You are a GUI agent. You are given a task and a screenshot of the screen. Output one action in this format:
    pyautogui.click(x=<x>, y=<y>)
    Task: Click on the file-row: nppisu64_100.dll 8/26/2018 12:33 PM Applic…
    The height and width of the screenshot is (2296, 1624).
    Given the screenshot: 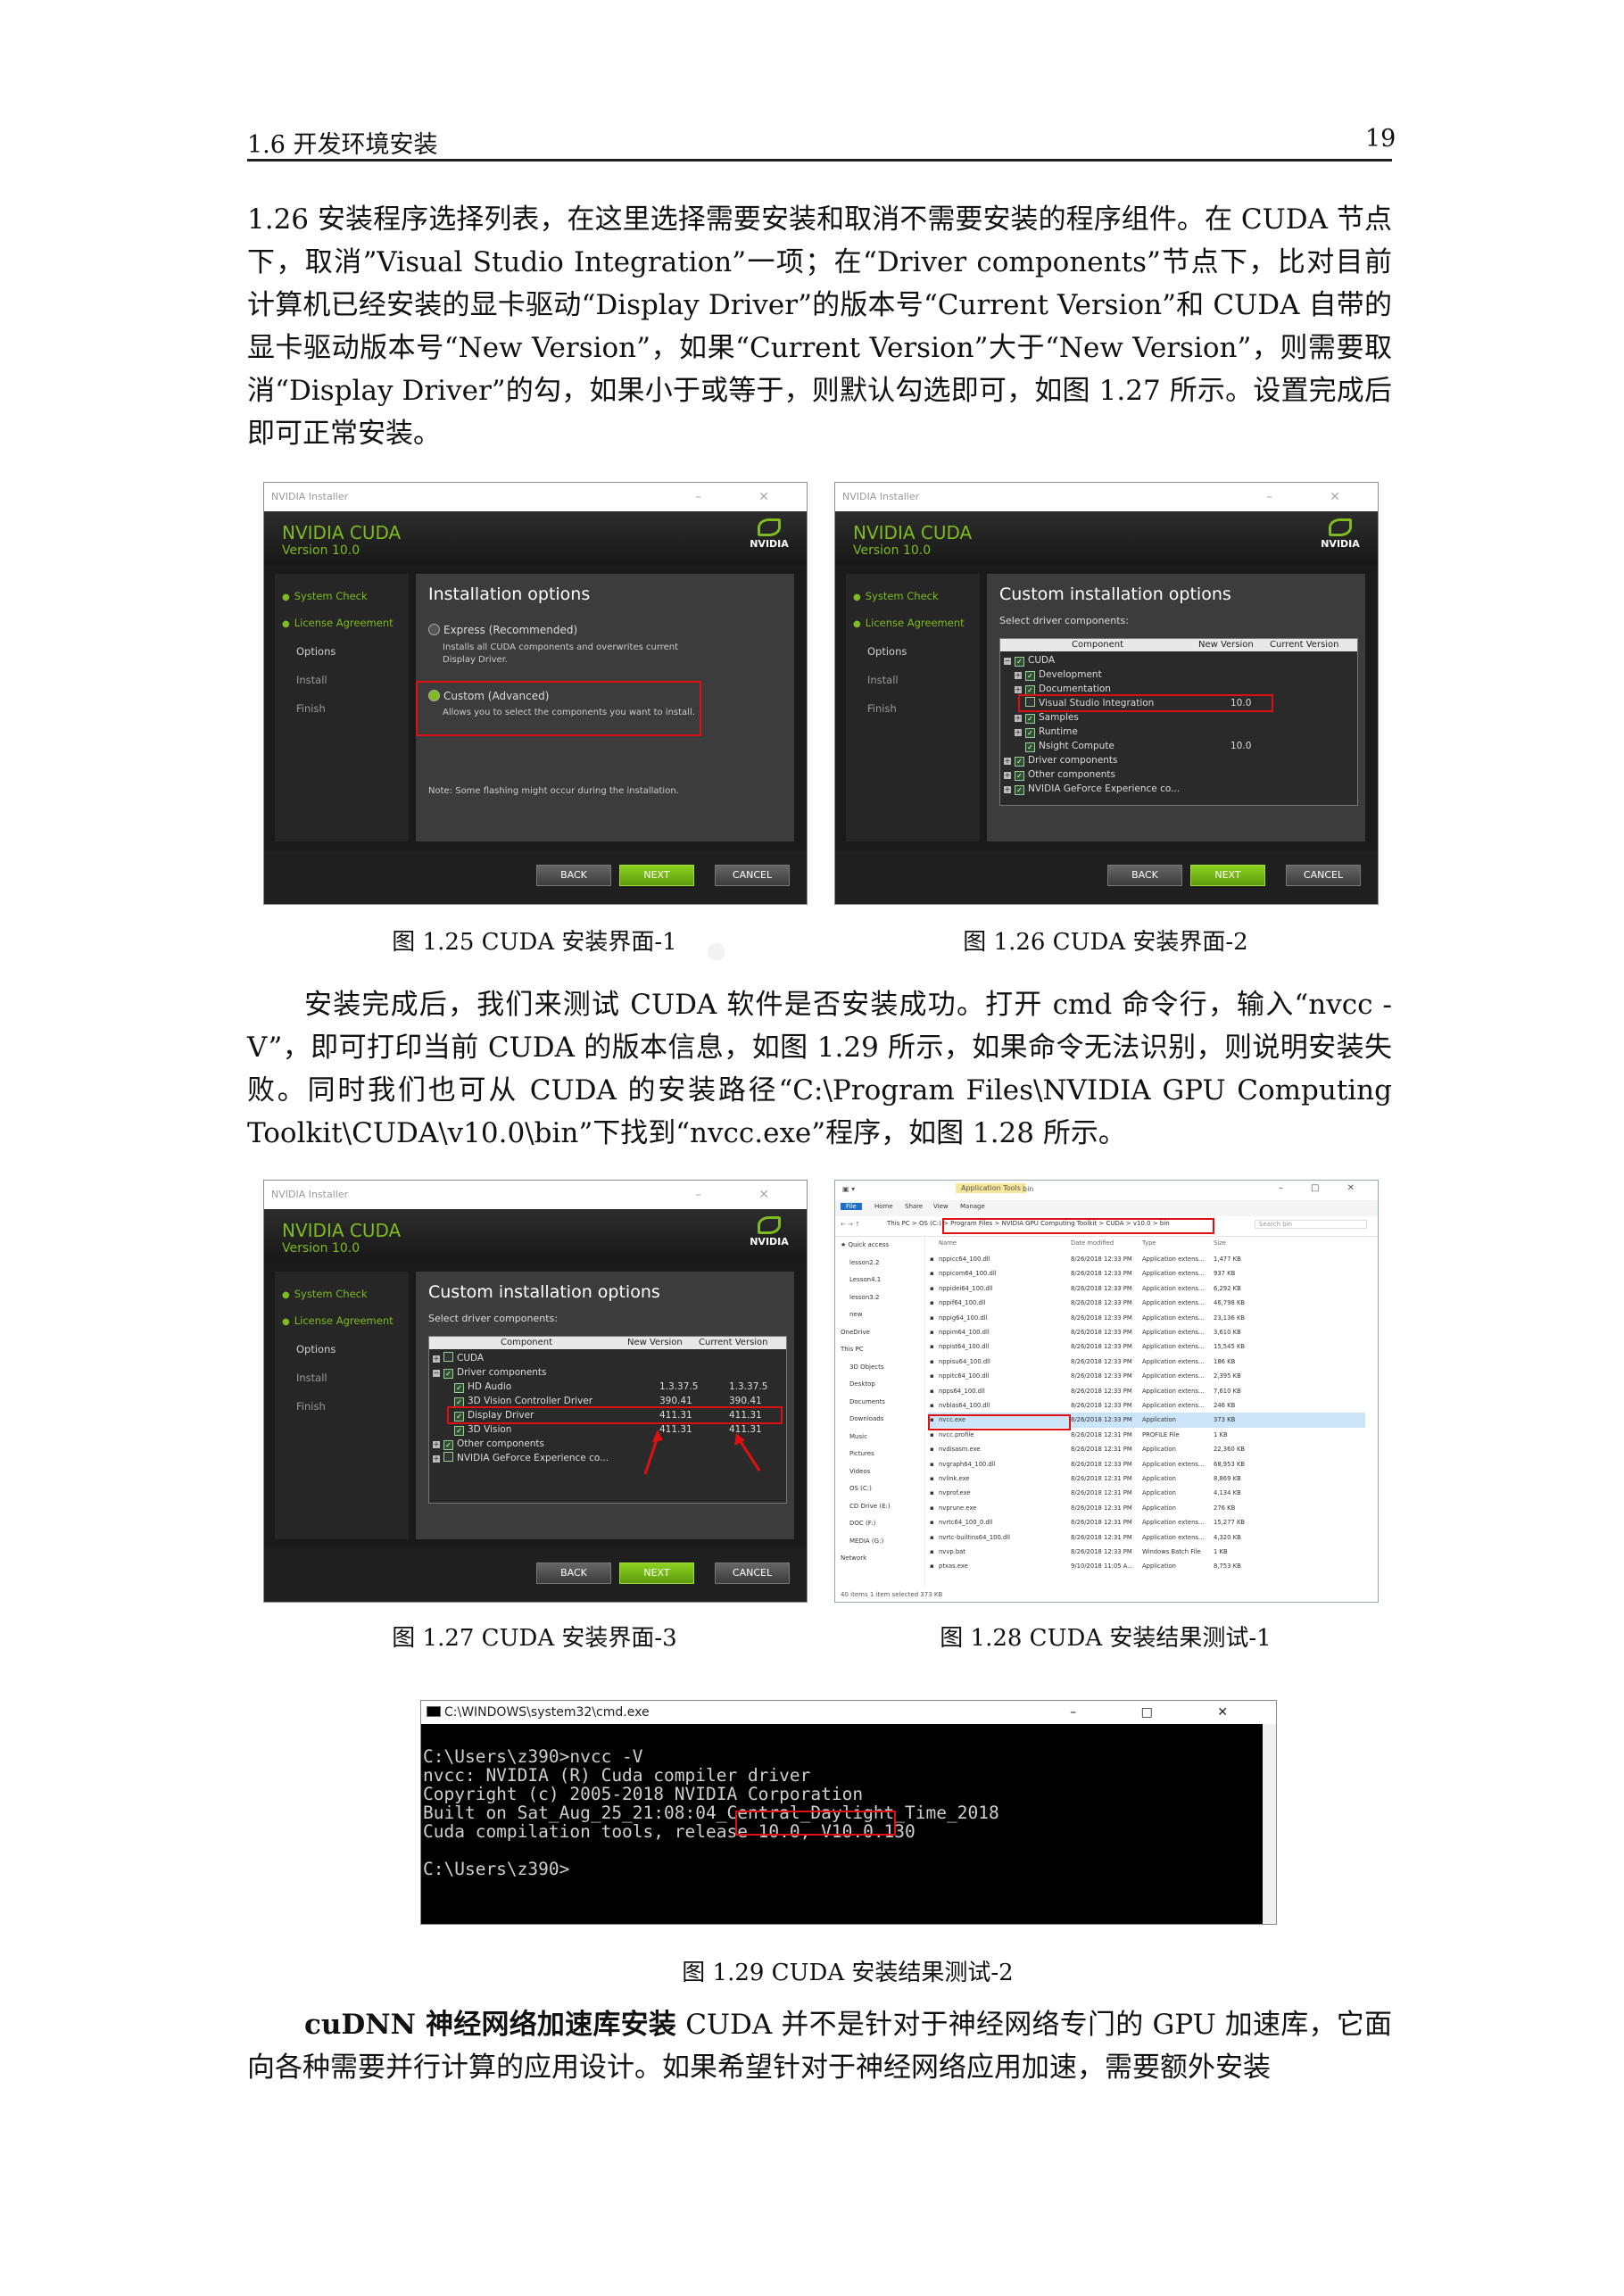 What is the action you would take?
    pyautogui.click(x=1146, y=1362)
    